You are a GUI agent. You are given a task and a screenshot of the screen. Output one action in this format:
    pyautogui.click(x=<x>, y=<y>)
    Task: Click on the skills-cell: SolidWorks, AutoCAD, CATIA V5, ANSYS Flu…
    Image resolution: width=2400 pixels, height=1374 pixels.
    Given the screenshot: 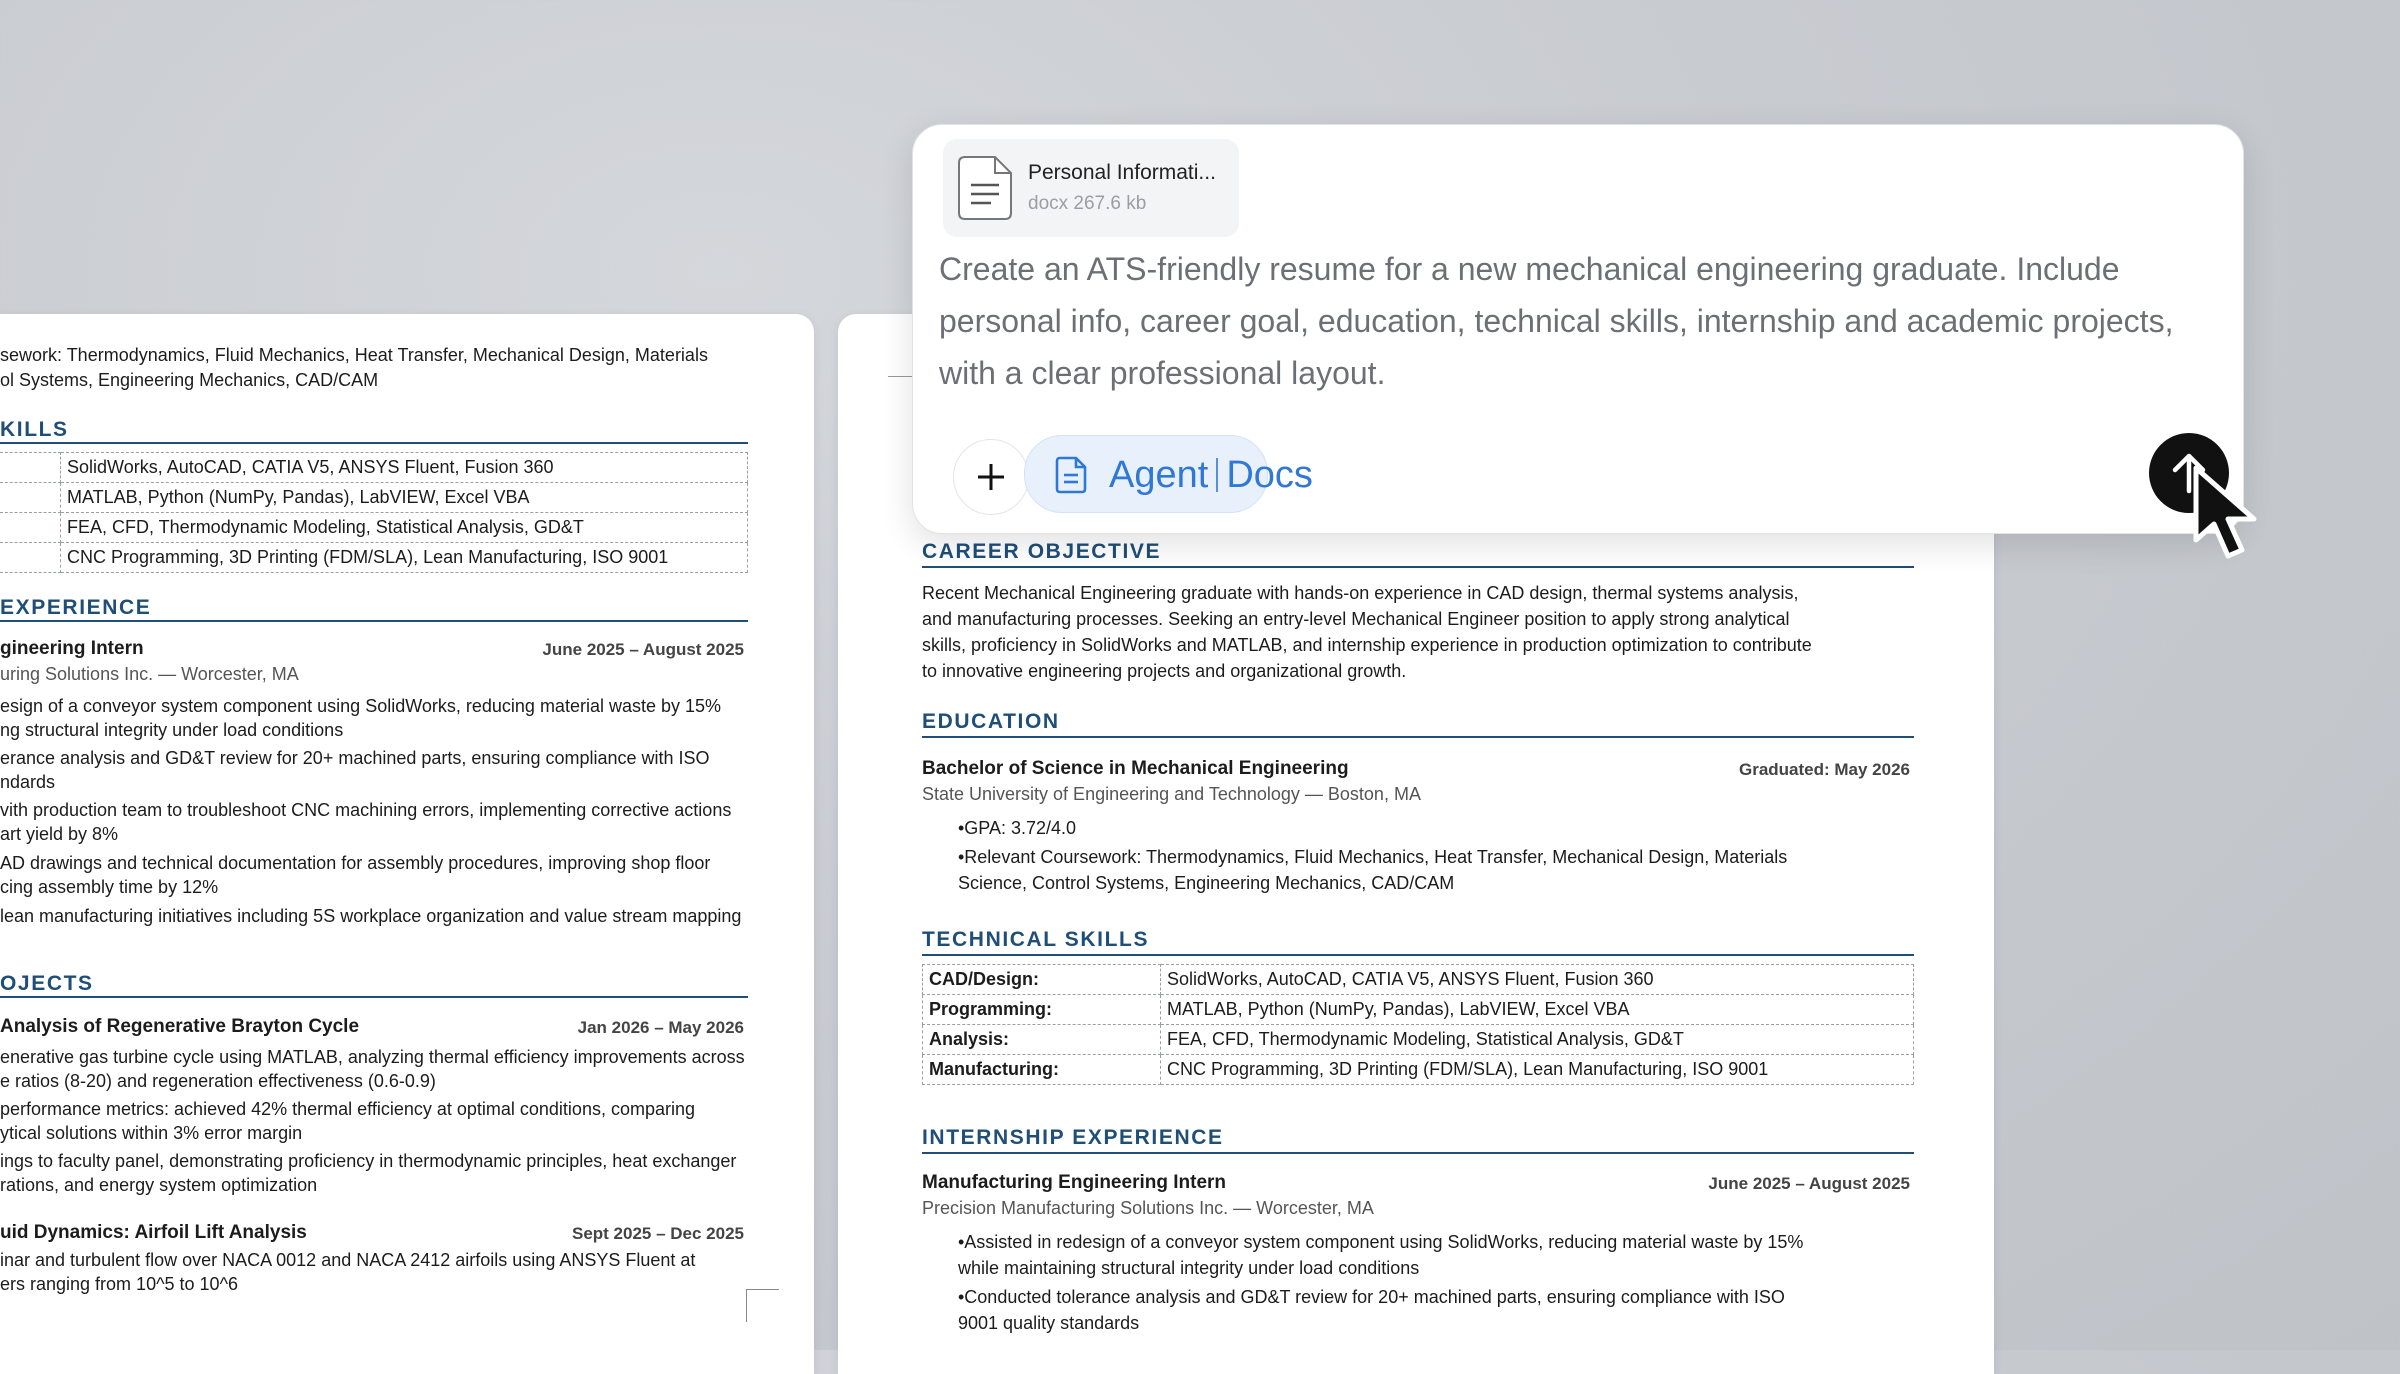 What is the action you would take?
    pyautogui.click(x=404, y=467)
    